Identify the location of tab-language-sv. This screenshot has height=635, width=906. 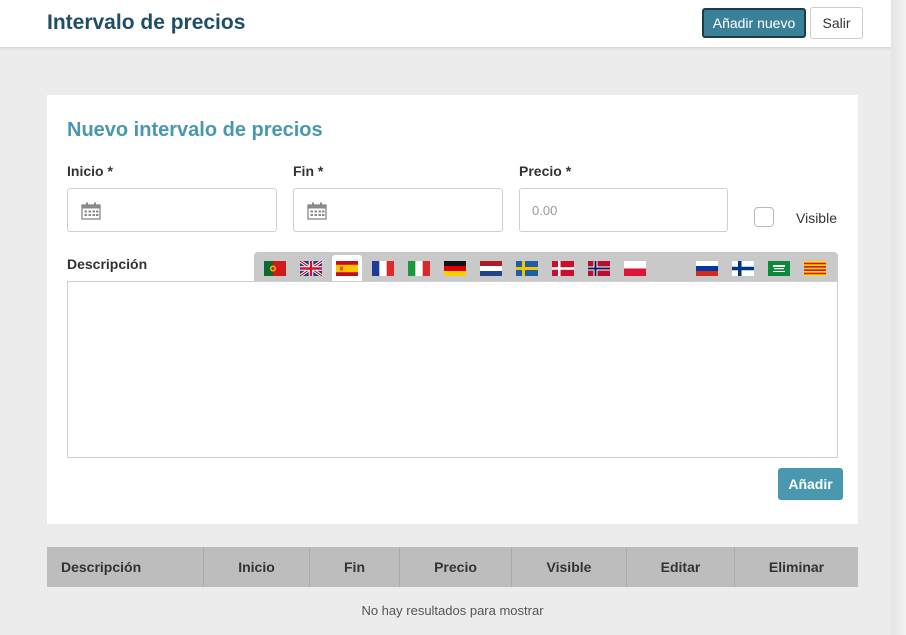
(527, 268).